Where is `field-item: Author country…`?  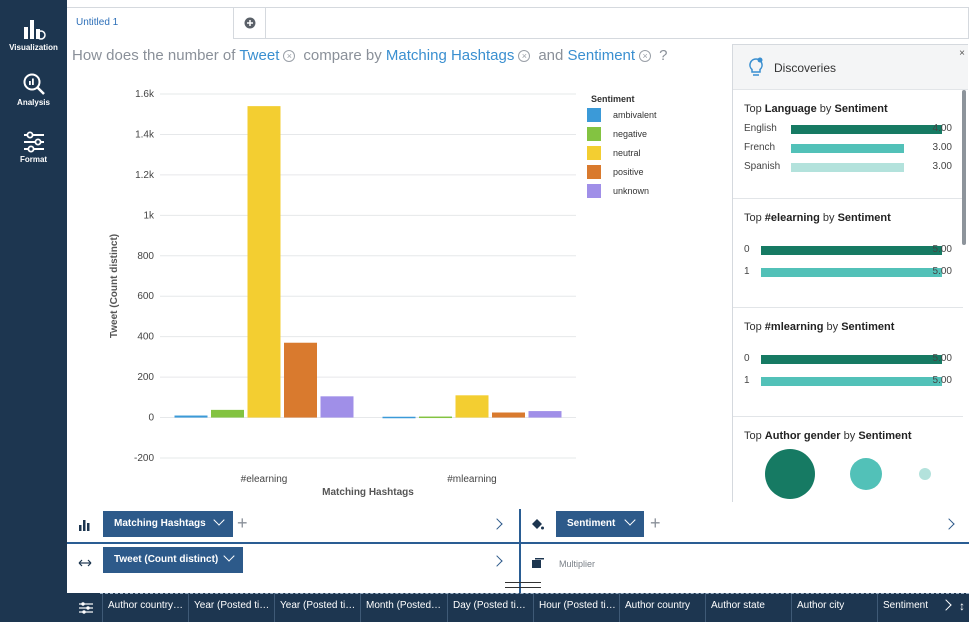 field-item: Author country… is located at coordinates (145, 607).